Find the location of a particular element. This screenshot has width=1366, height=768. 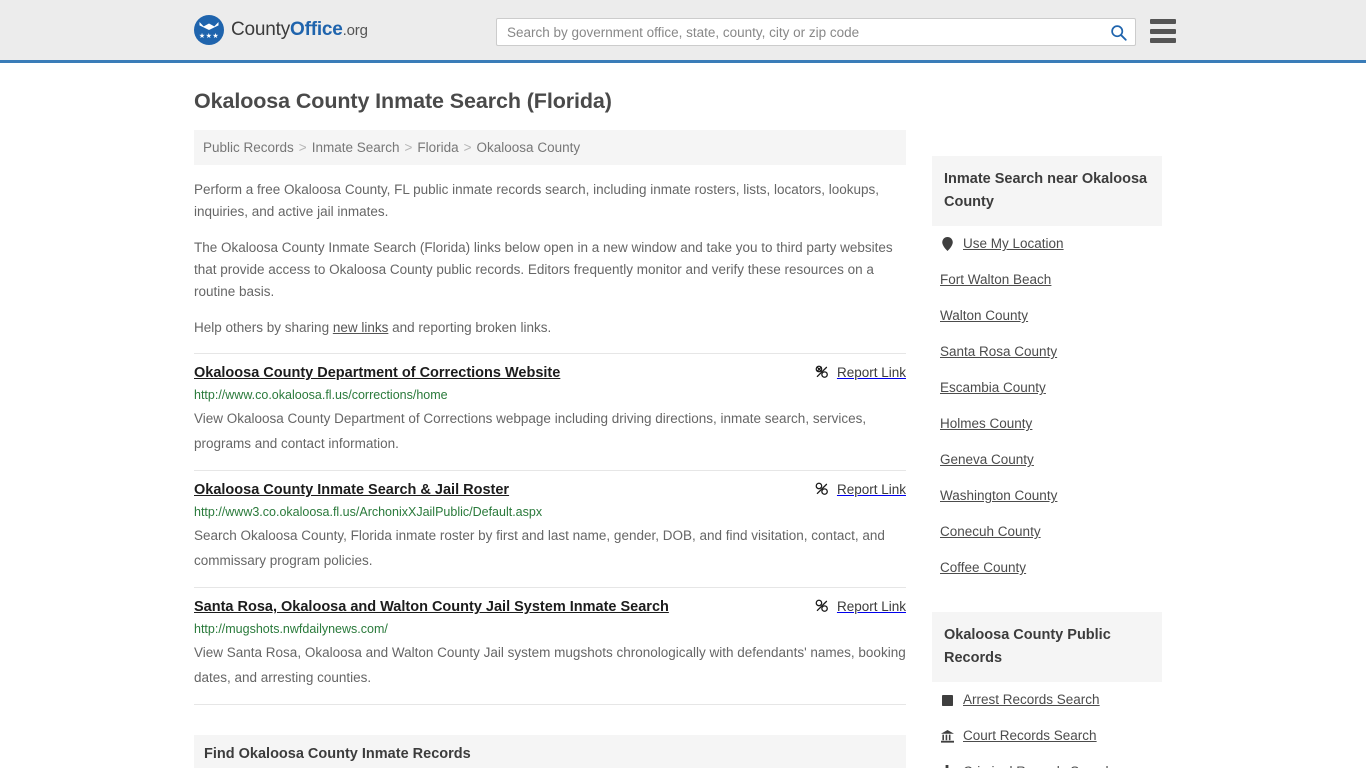

intro-p3-after: and reporting broken links. is located at coordinates (470, 327).